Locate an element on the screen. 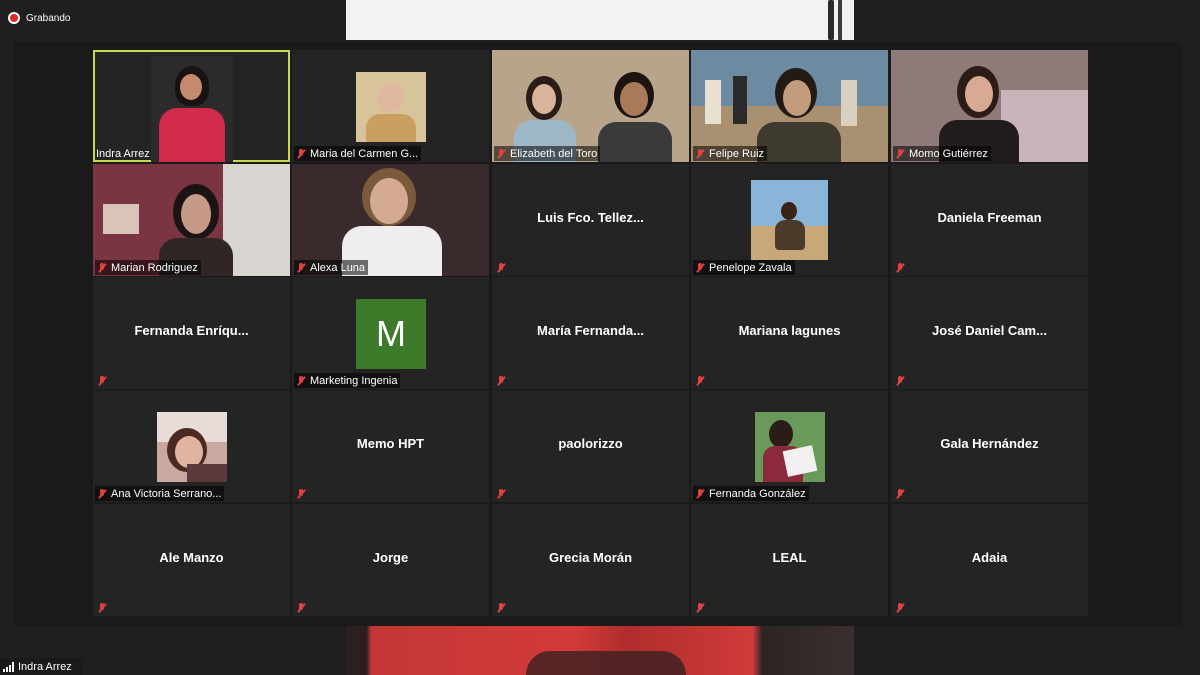  participant-tile: Elizabeth del Toro is located at coordinates (590, 106).